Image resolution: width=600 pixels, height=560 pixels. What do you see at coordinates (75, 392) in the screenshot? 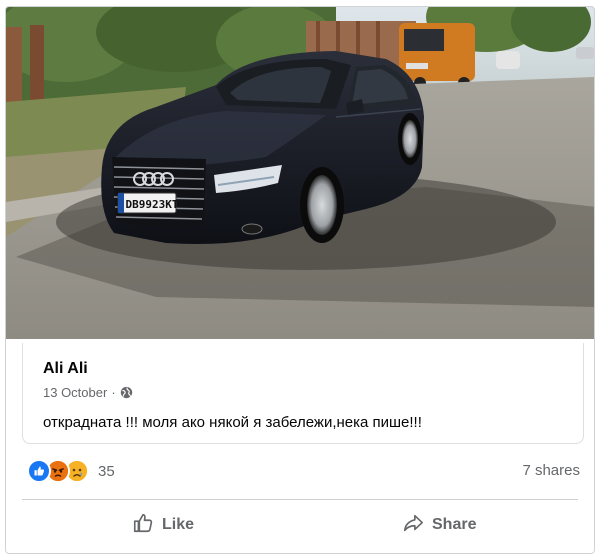
I see `post-date: 13 October` at bounding box center [75, 392].